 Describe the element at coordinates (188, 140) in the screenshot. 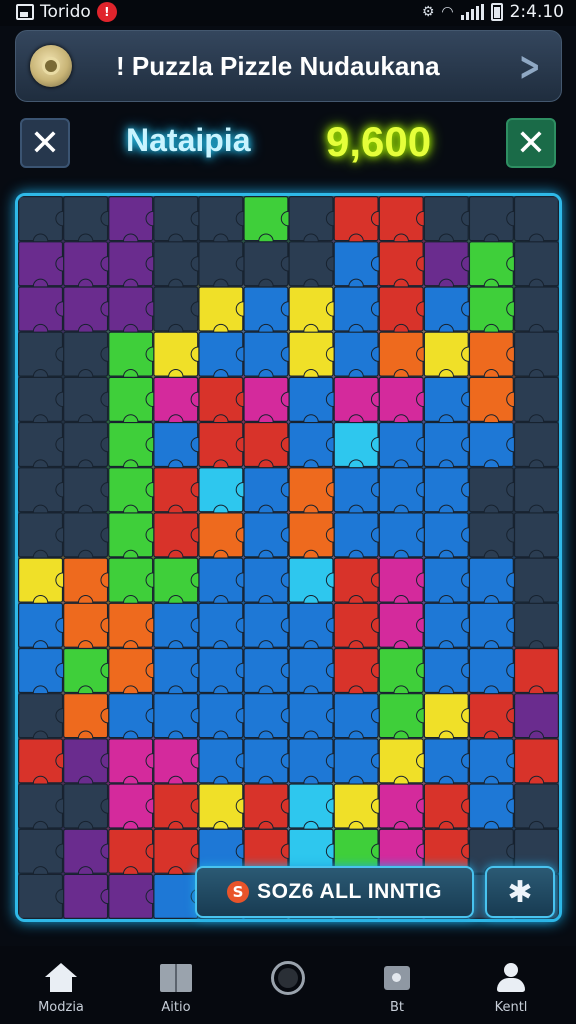

I see `player-name: Nataipia` at that location.